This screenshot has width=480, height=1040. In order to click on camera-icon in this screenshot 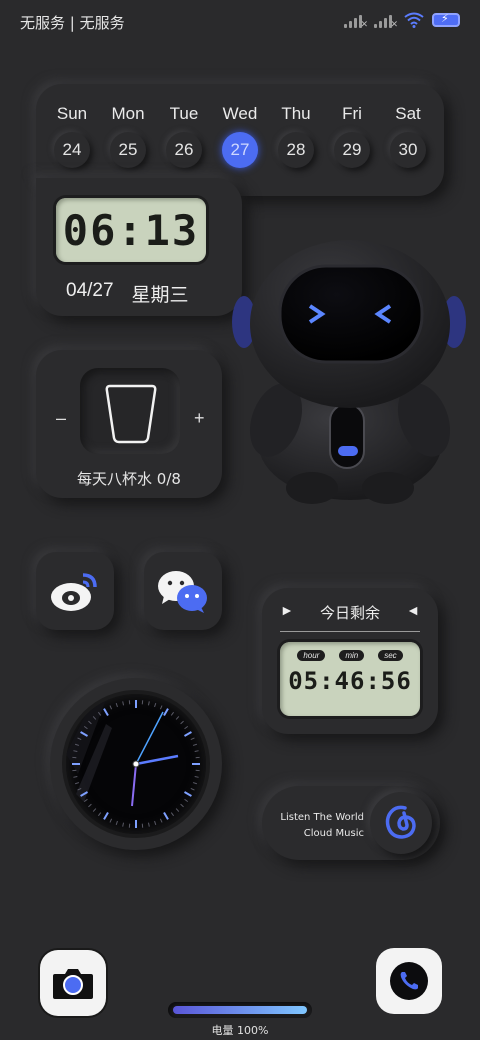, I will do `click(73, 984)`.